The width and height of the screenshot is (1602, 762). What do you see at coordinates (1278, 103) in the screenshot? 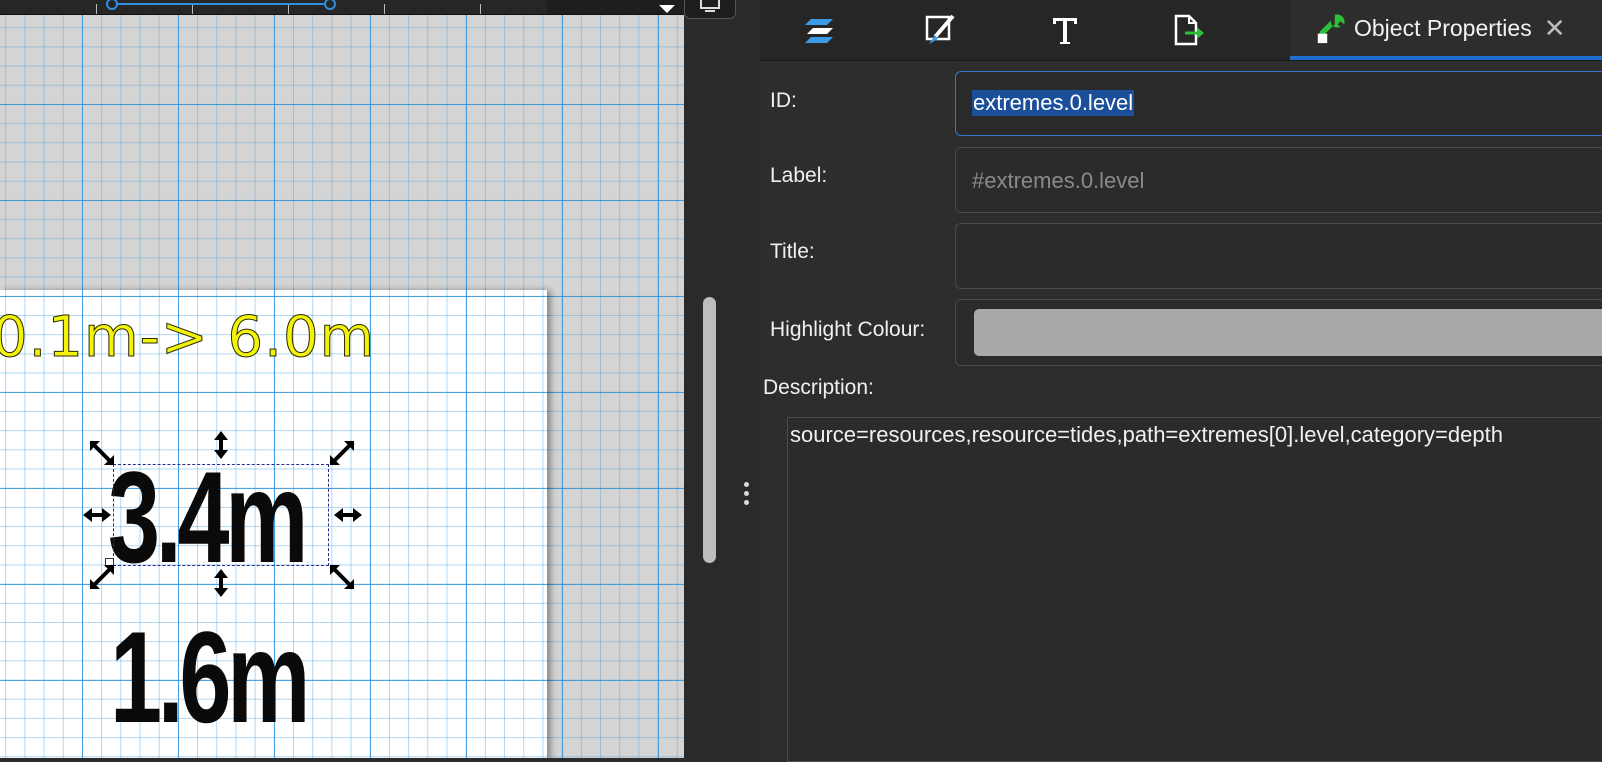
I see `id-input: extremes.0.level` at bounding box center [1278, 103].